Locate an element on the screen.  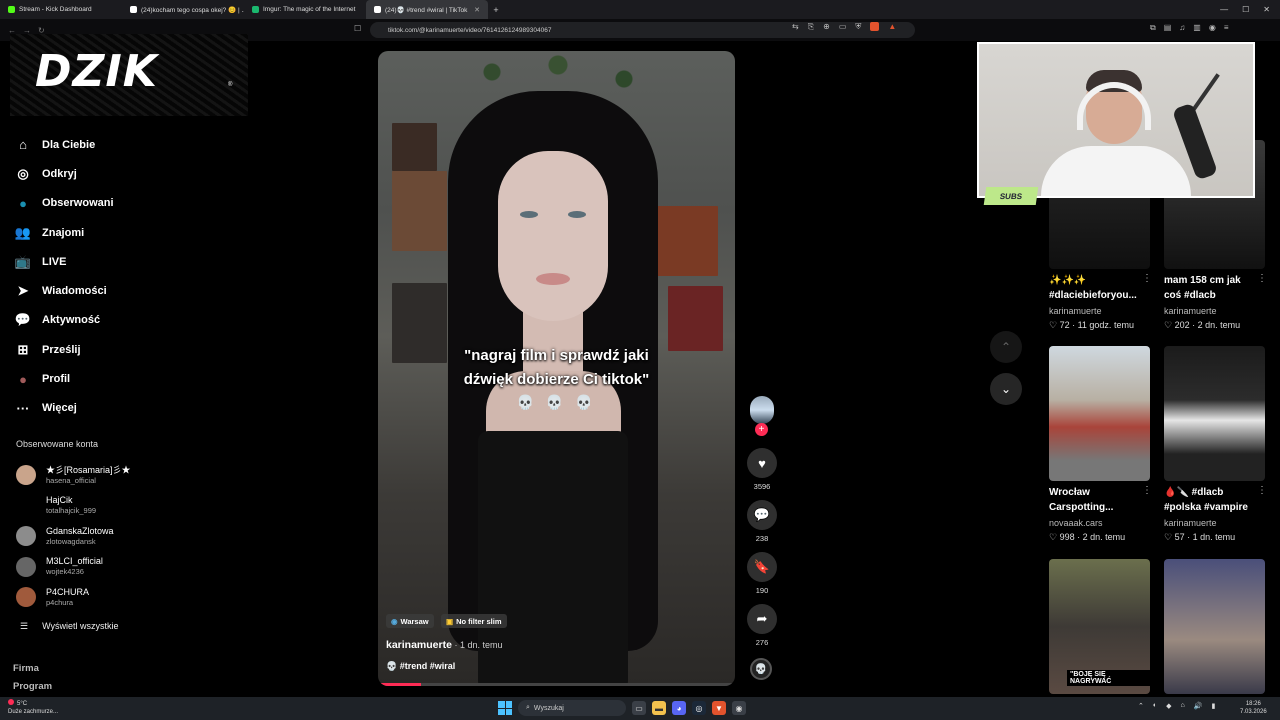
weather-icon is located at coordinates (11, 702).